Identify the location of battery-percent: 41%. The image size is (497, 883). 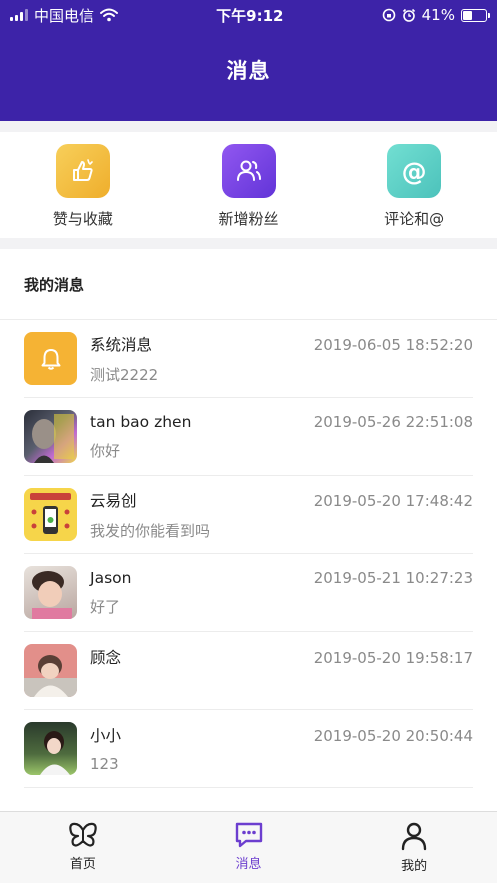
(438, 15).